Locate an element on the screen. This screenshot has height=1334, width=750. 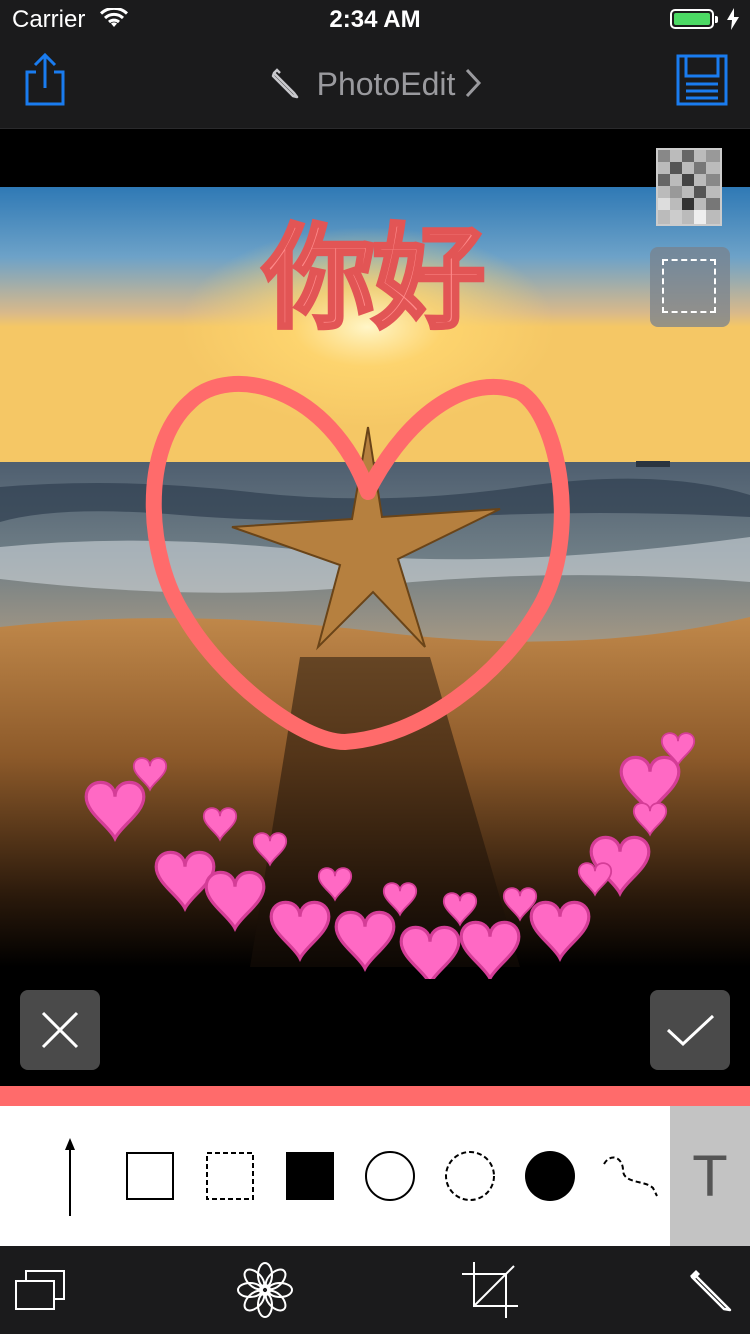
drawing-tools-bar: T is located at coordinates (375, 1176).